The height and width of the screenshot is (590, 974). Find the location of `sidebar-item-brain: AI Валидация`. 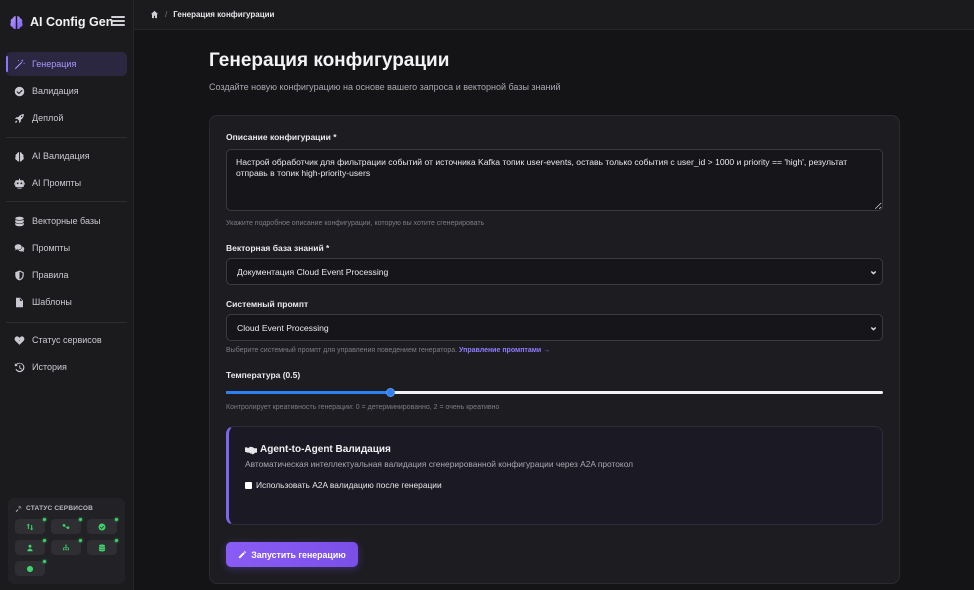

sidebar-item-brain: AI Валидация is located at coordinates (66, 156).